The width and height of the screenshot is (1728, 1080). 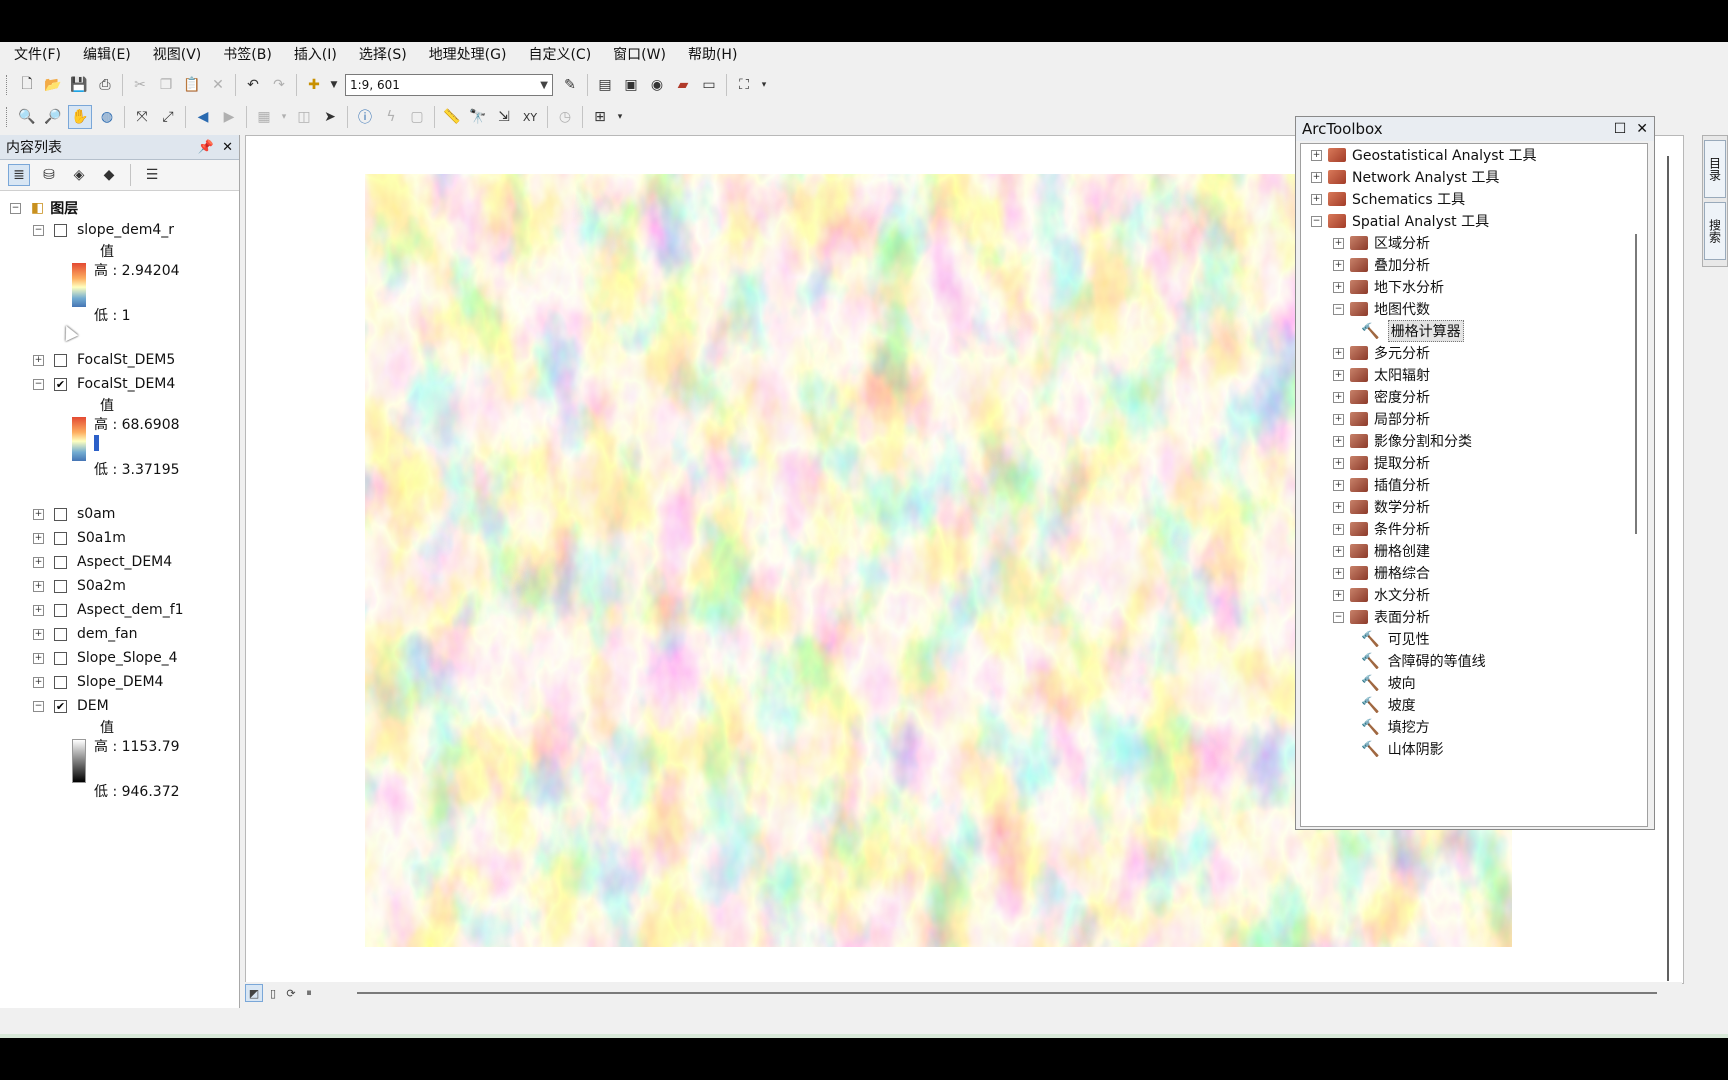 I want to click on copy-icon: ❐, so click(x=166, y=85).